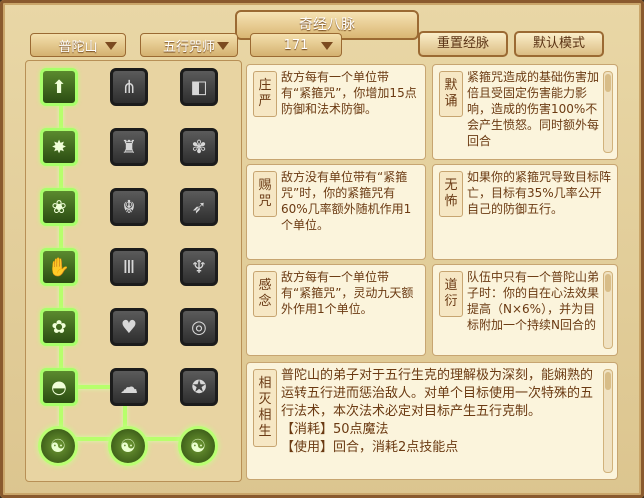 This screenshot has height=498, width=644. Describe the element at coordinates (59, 147) in the screenshot. I see `spiky-lotus-icon: ✸` at that location.